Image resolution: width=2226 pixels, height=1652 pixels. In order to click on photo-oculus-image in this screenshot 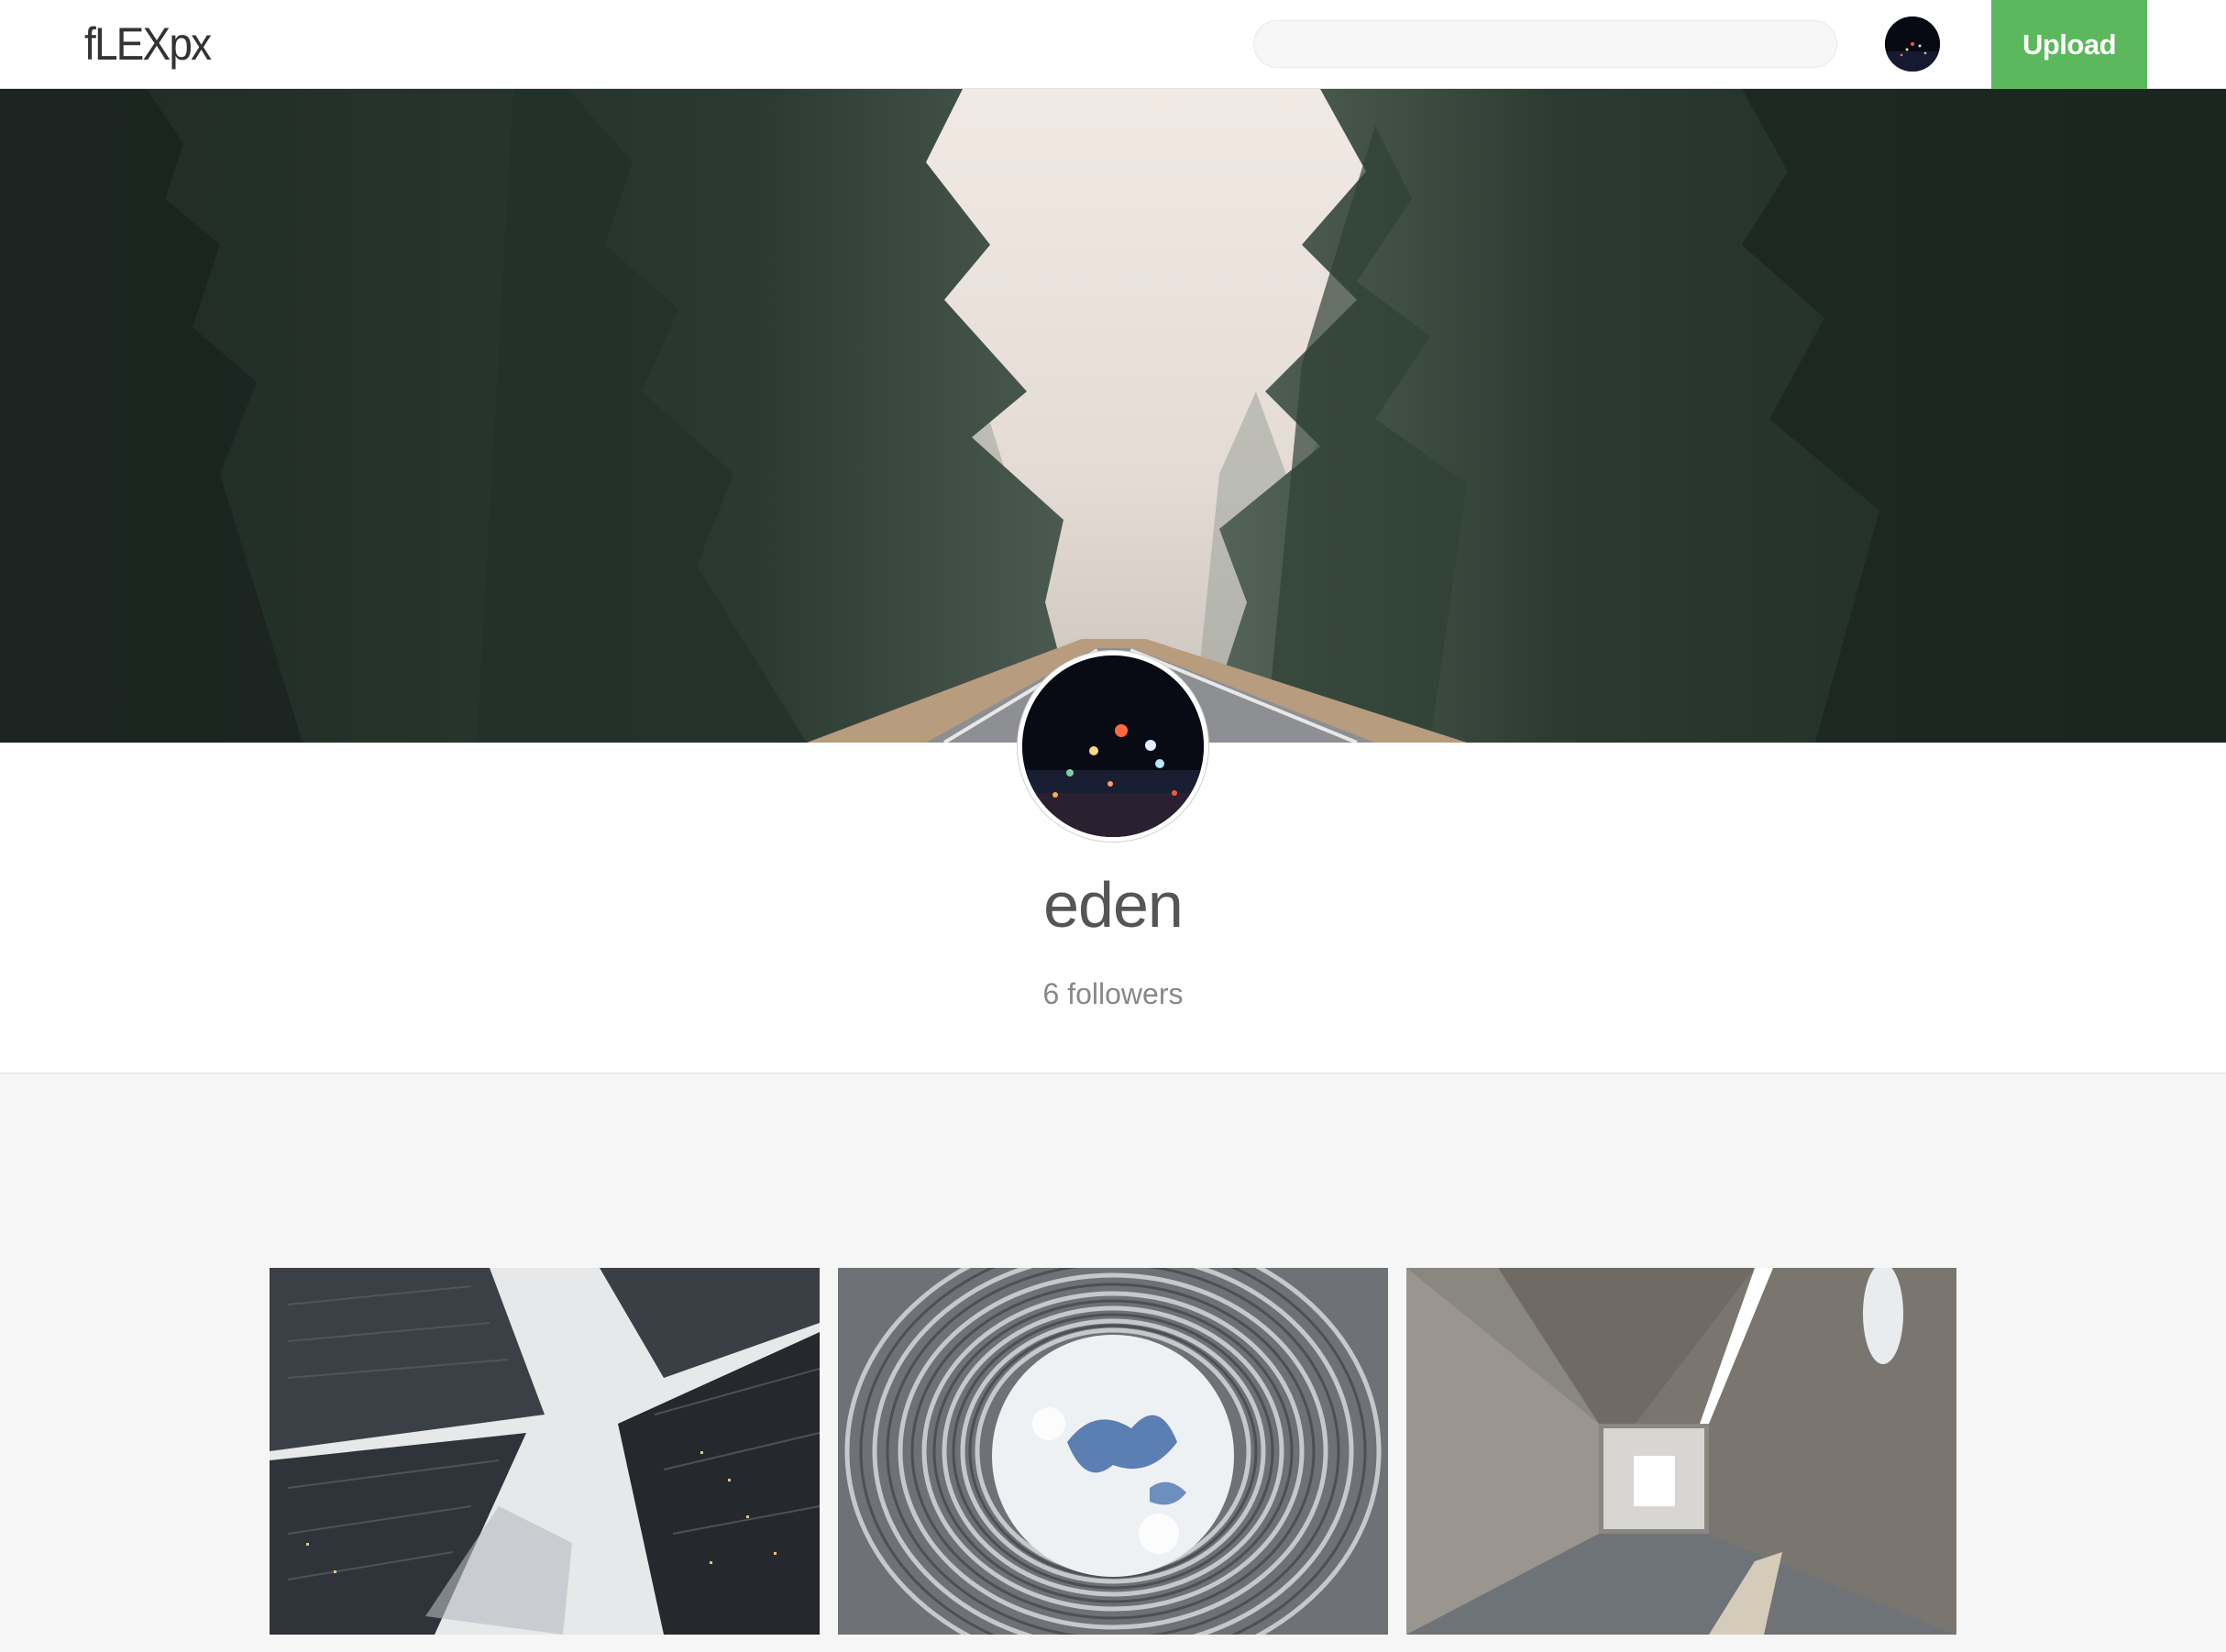, I will do `click(1113, 1451)`.